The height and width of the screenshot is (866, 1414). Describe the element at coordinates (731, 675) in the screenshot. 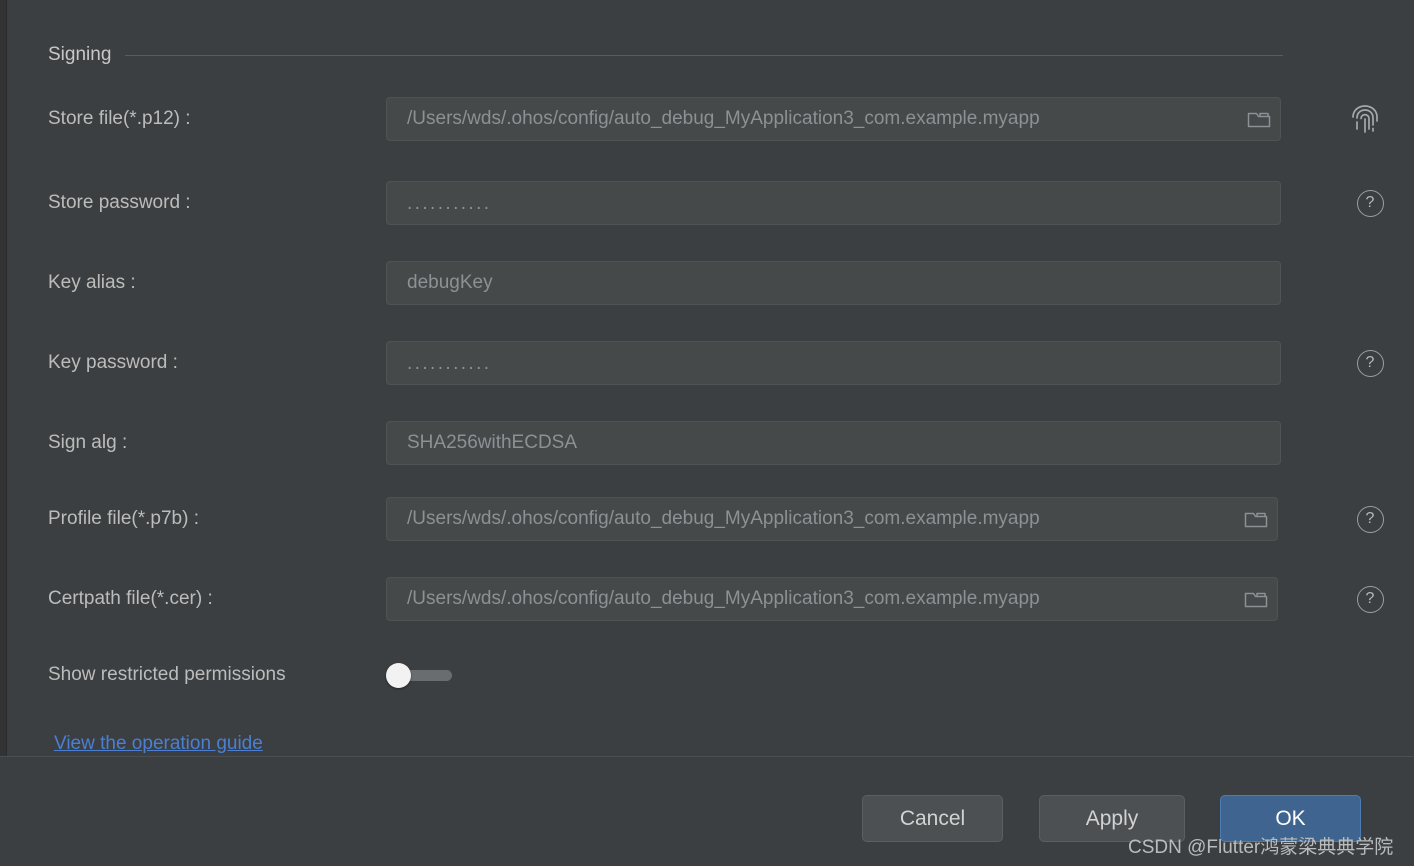

I see `row-show-restricted-permissions: Show restricted permissions` at that location.